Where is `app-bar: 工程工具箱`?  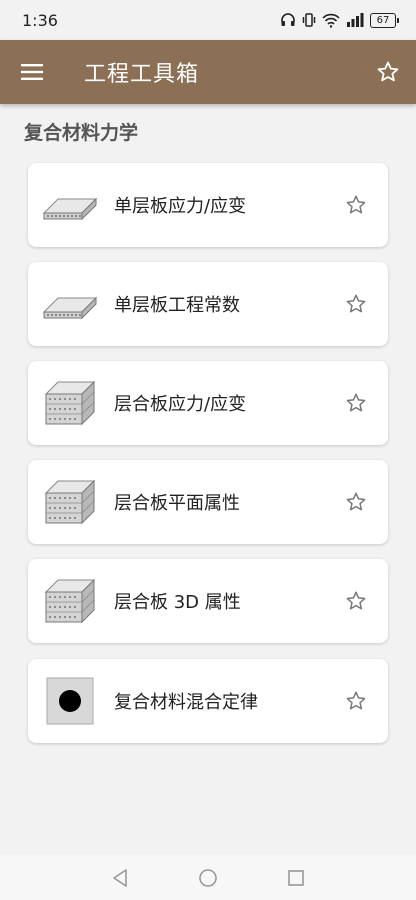 app-bar: 工程工具箱 is located at coordinates (208, 72).